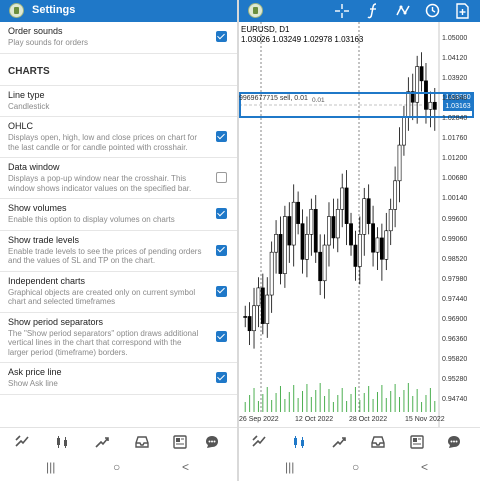  What do you see at coordinates (47, 280) in the screenshot?
I see `setting-title: Independent charts` at bounding box center [47, 280].